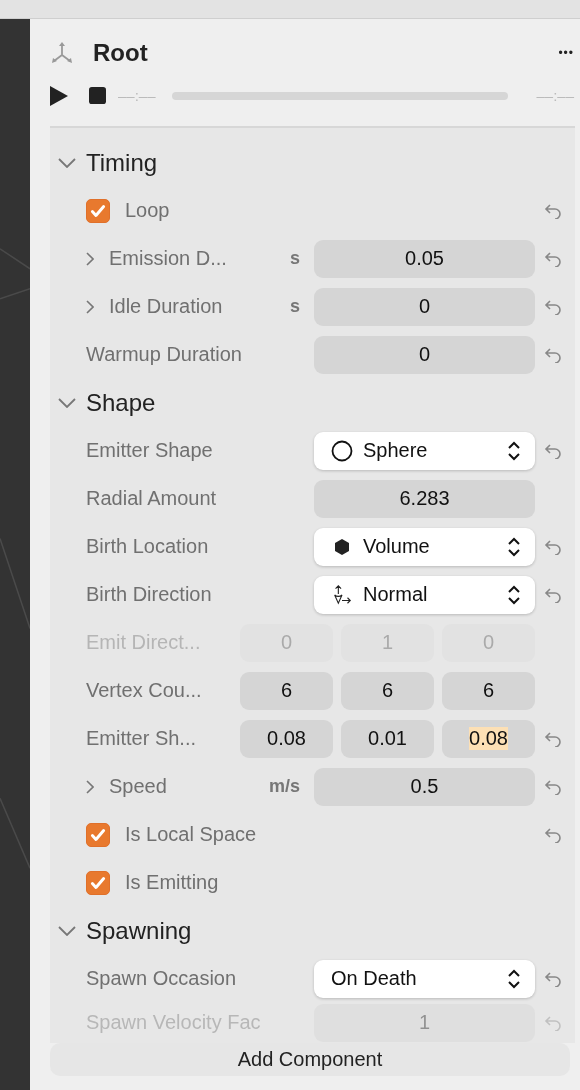 The image size is (580, 1090). Describe the element at coordinates (161, 979) in the screenshot. I see `field-label: Spawn Occasion` at that location.